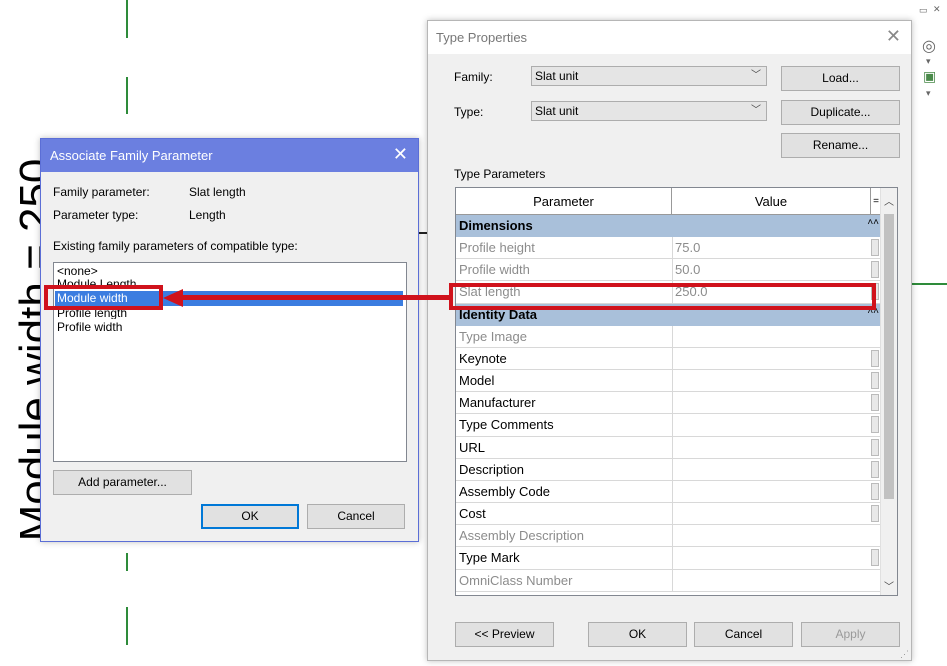 Image resolution: width=947 pixels, height=666 pixels. I want to click on param-name: OmniClass Number, so click(516, 580).